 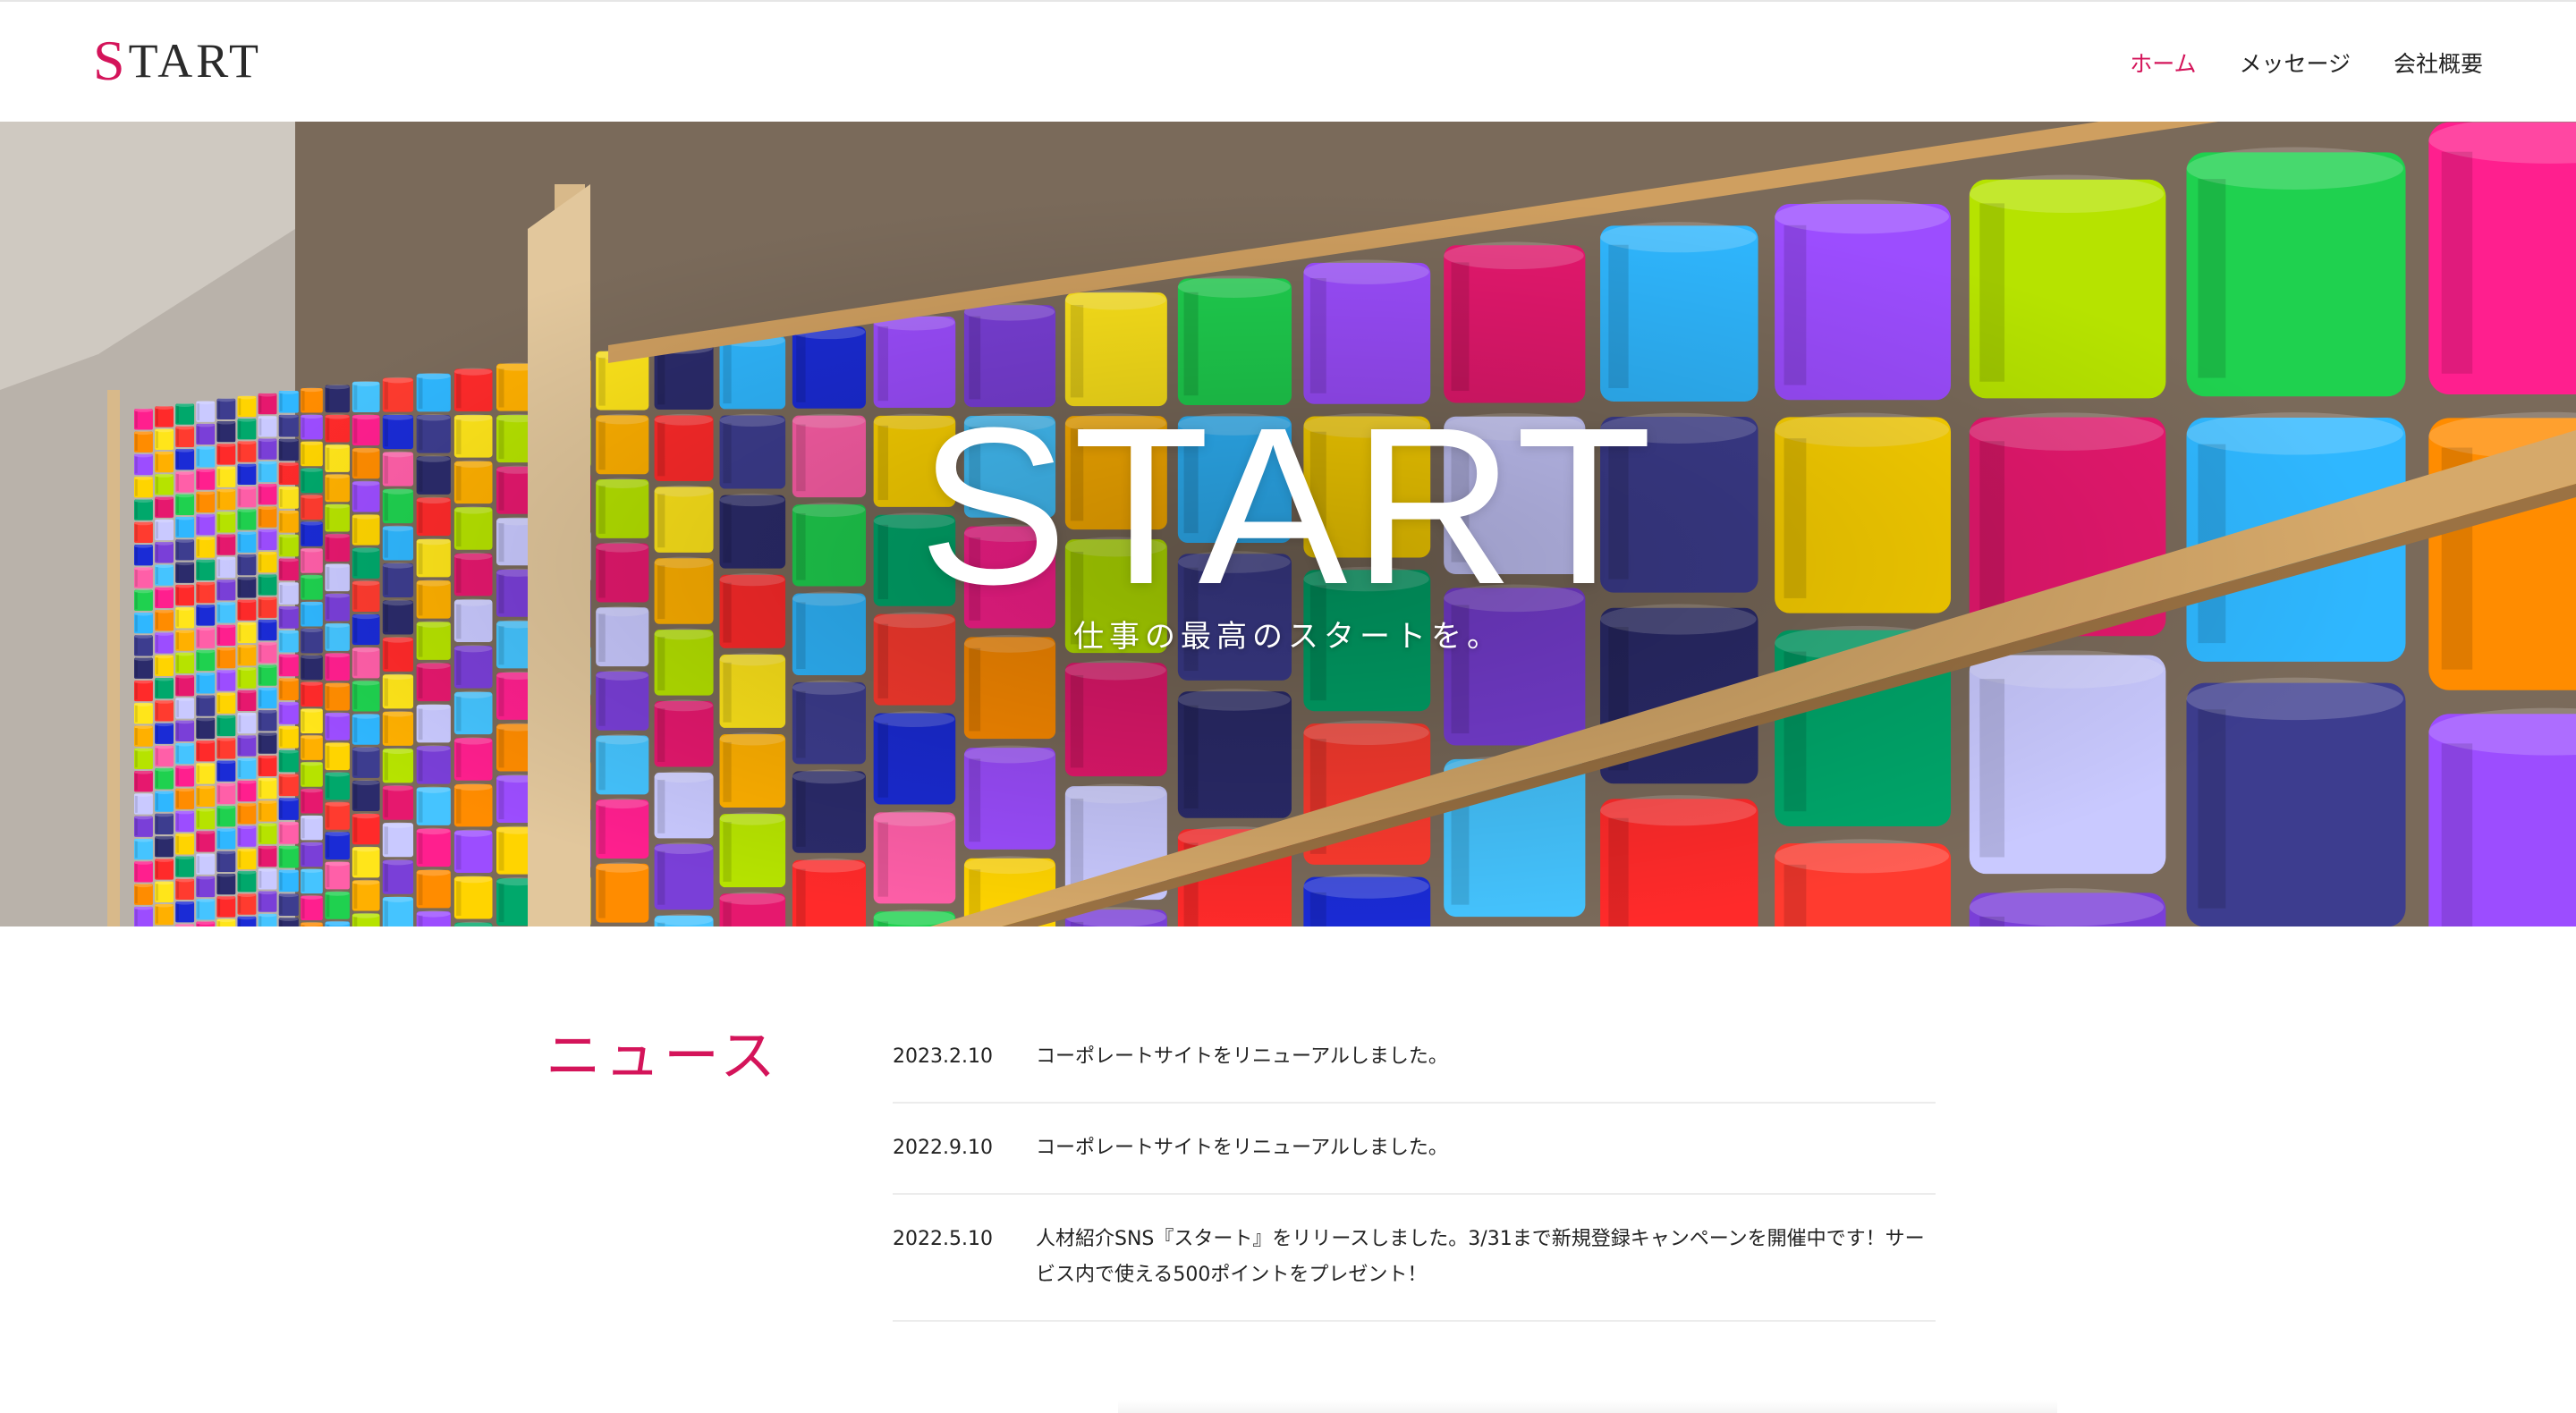 What do you see at coordinates (2438, 63) in the screenshot?
I see `nav-item-company: 会社概要` at bounding box center [2438, 63].